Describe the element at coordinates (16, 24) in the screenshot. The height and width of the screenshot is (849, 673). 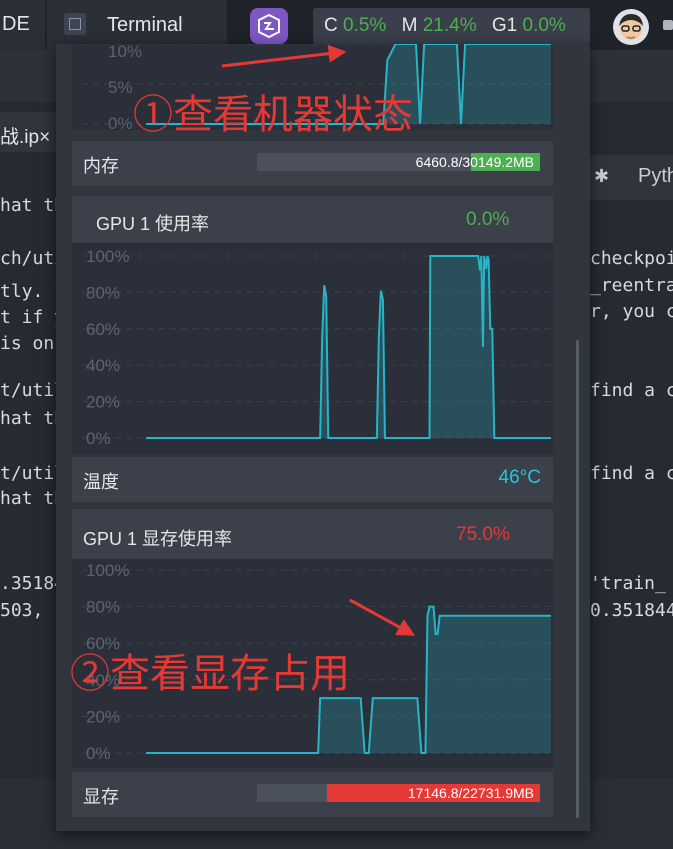
I see `tab-ide-label: DE` at that location.